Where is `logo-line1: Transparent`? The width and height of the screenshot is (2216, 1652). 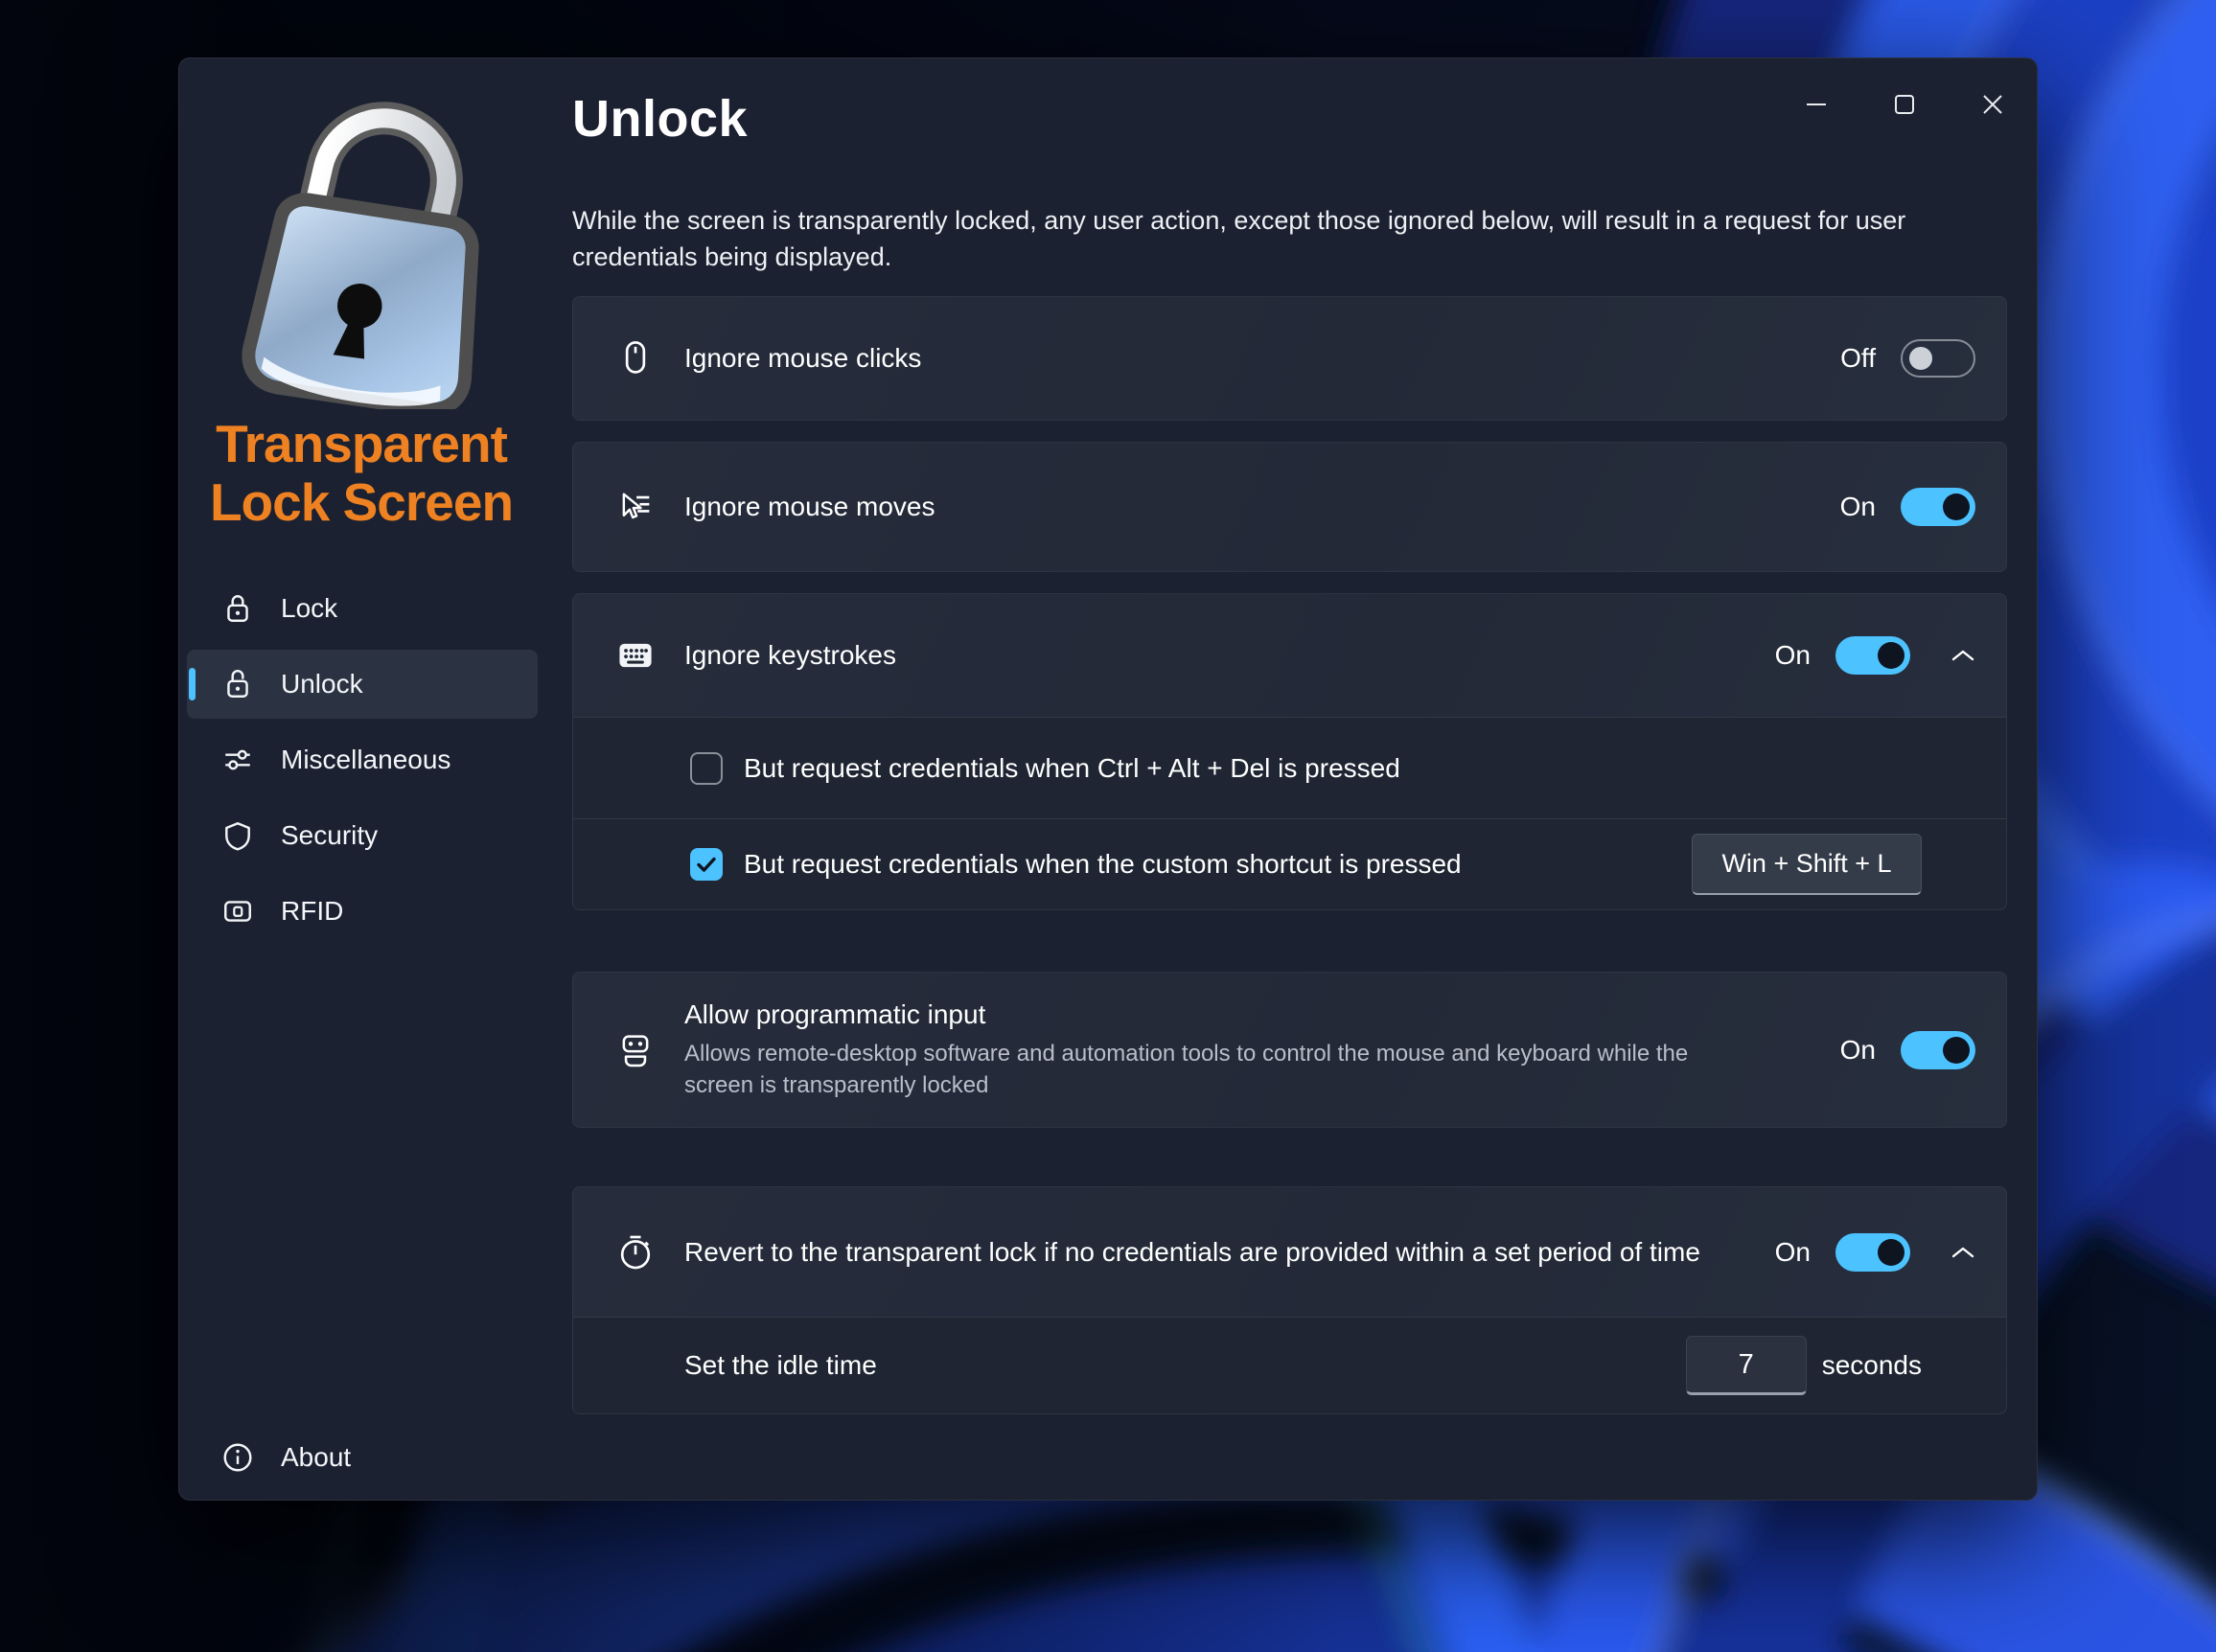 logo-line1: Transparent is located at coordinates (362, 443).